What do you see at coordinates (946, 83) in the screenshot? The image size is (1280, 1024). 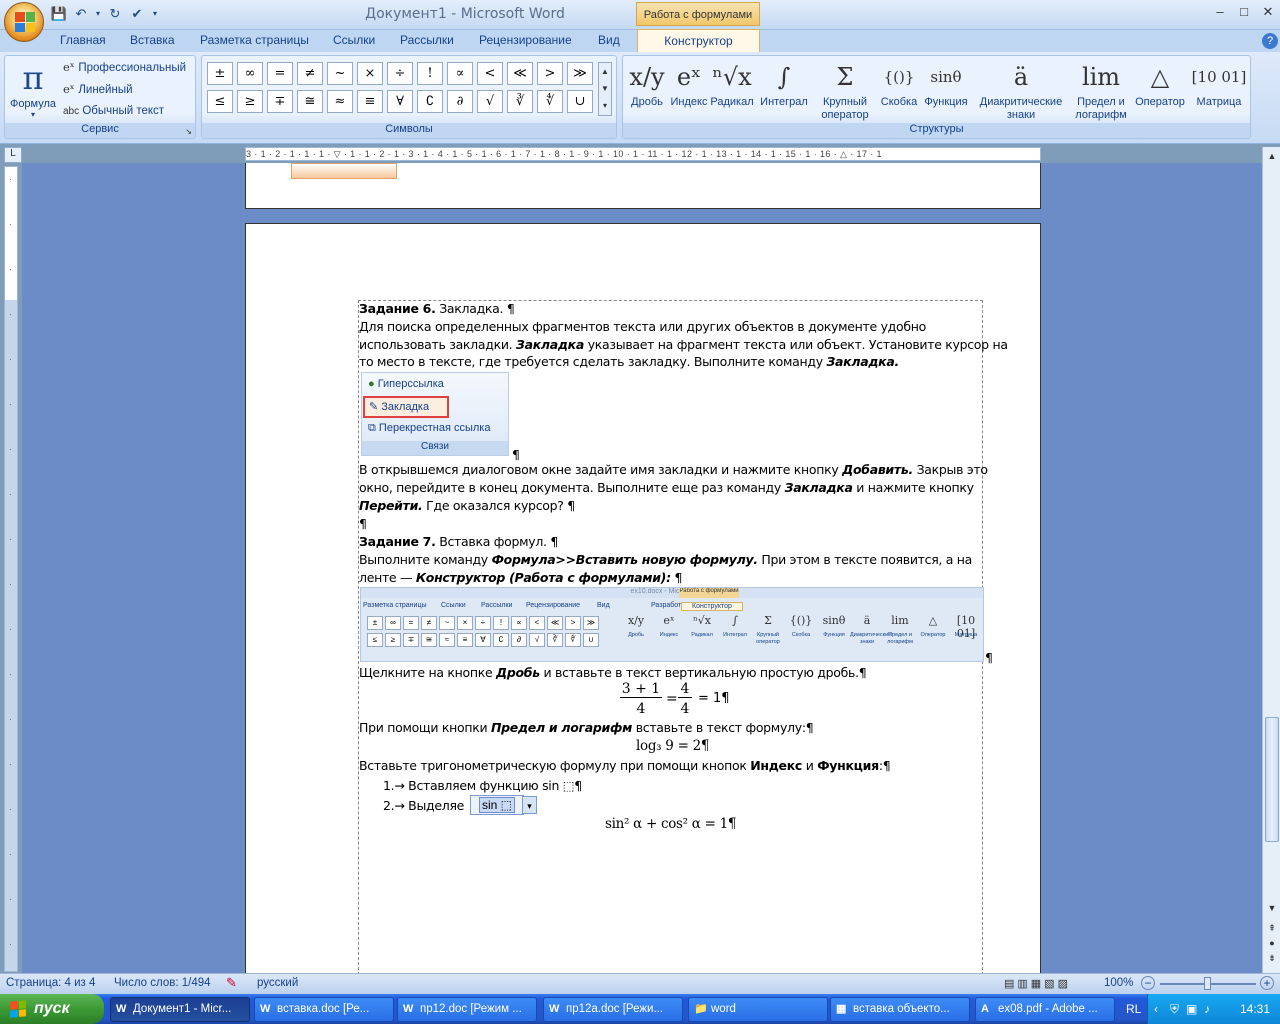 I see `structure-button: sinθ Функция` at bounding box center [946, 83].